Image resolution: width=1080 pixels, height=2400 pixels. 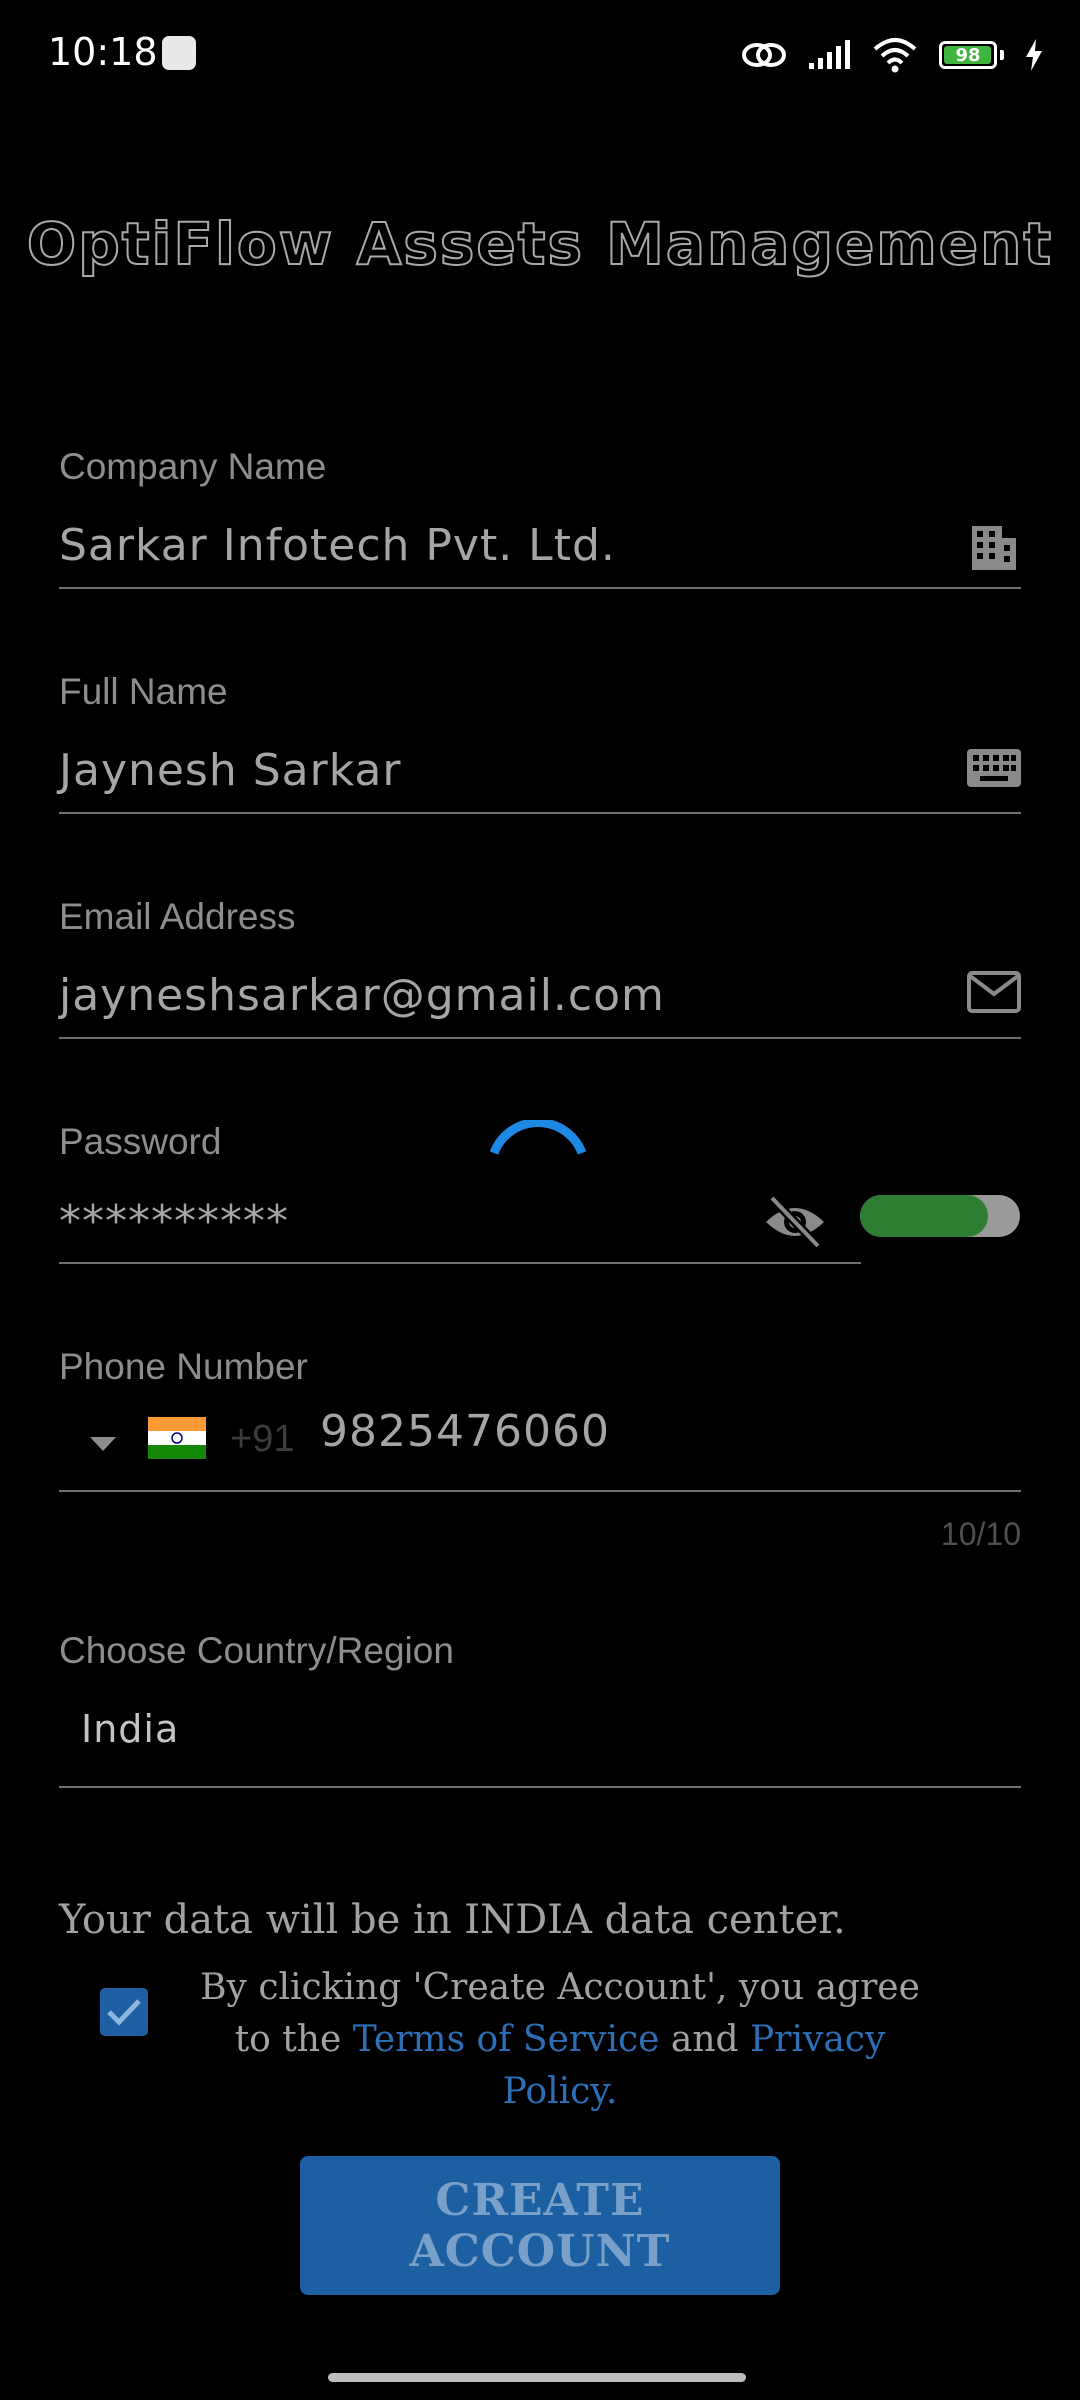 I want to click on check-icon, so click(x=124, y=2012).